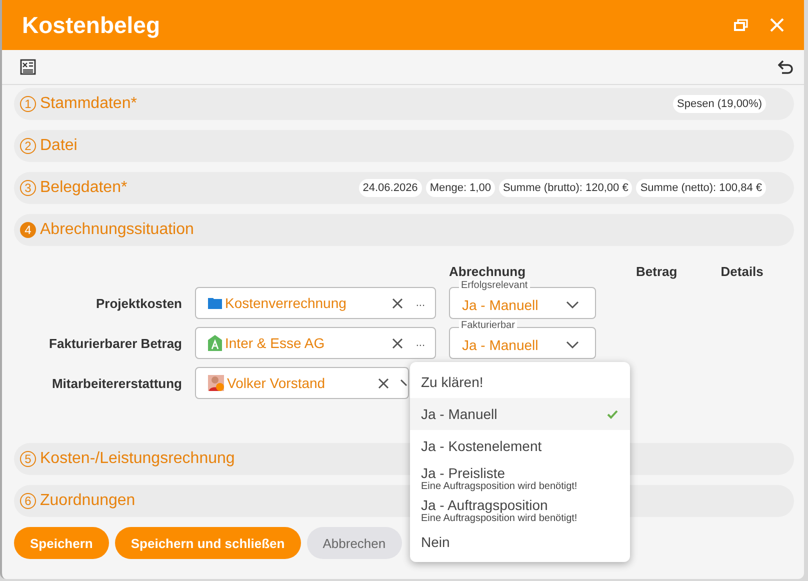  What do you see at coordinates (354, 543) in the screenshot?
I see `cancel-button: Abbrechen` at bounding box center [354, 543].